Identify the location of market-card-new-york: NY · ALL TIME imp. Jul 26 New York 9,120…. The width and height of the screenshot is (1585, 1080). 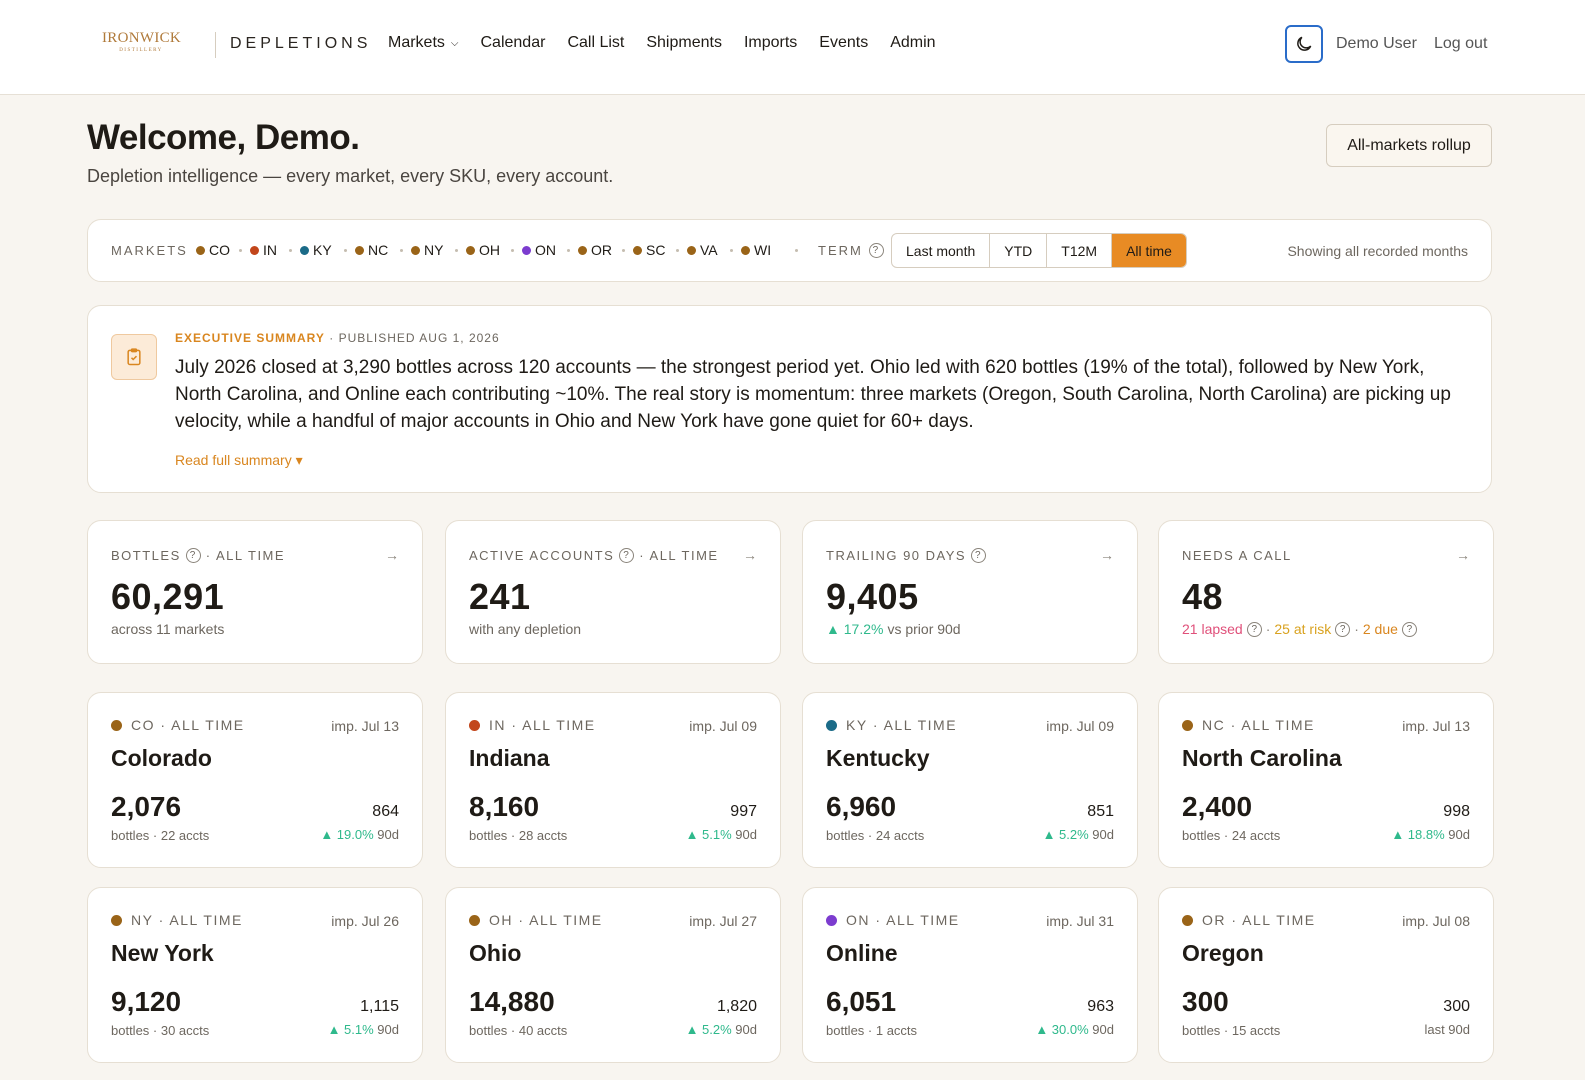
(255, 975).